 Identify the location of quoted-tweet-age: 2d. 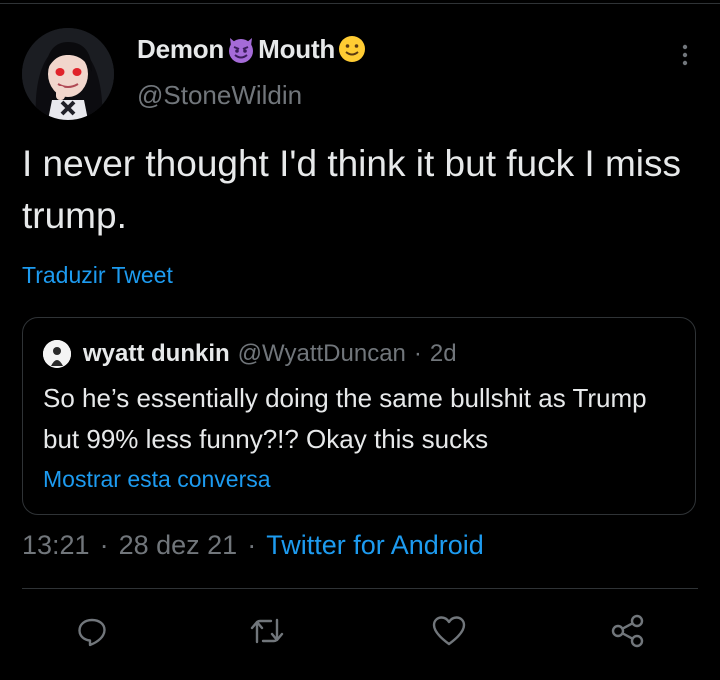
(443, 353).